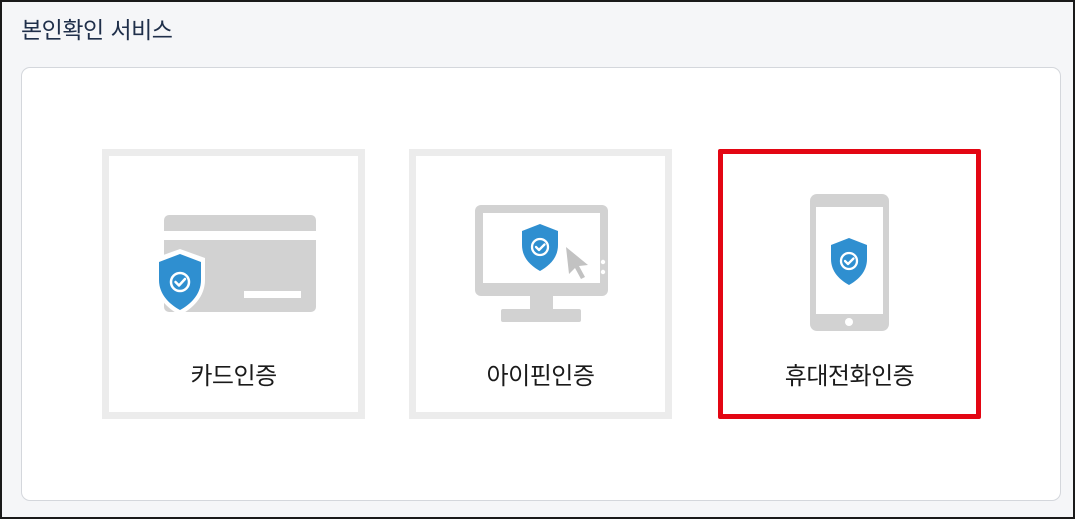 This screenshot has width=1075, height=519. I want to click on monitor-shield-cursor-icon, so click(540, 256).